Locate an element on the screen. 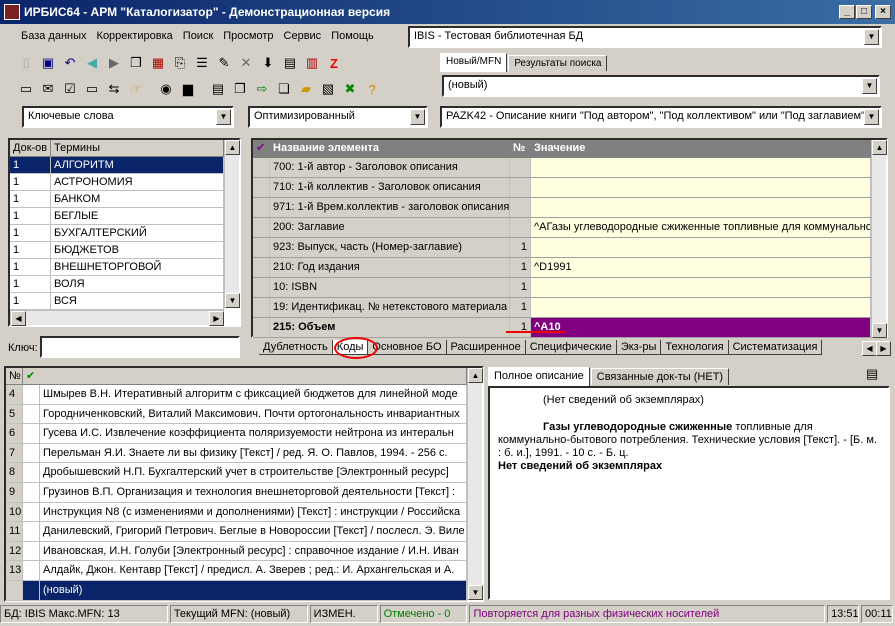 The width and height of the screenshot is (895, 626). folder-open-icon: ▰ is located at coordinates (306, 89).